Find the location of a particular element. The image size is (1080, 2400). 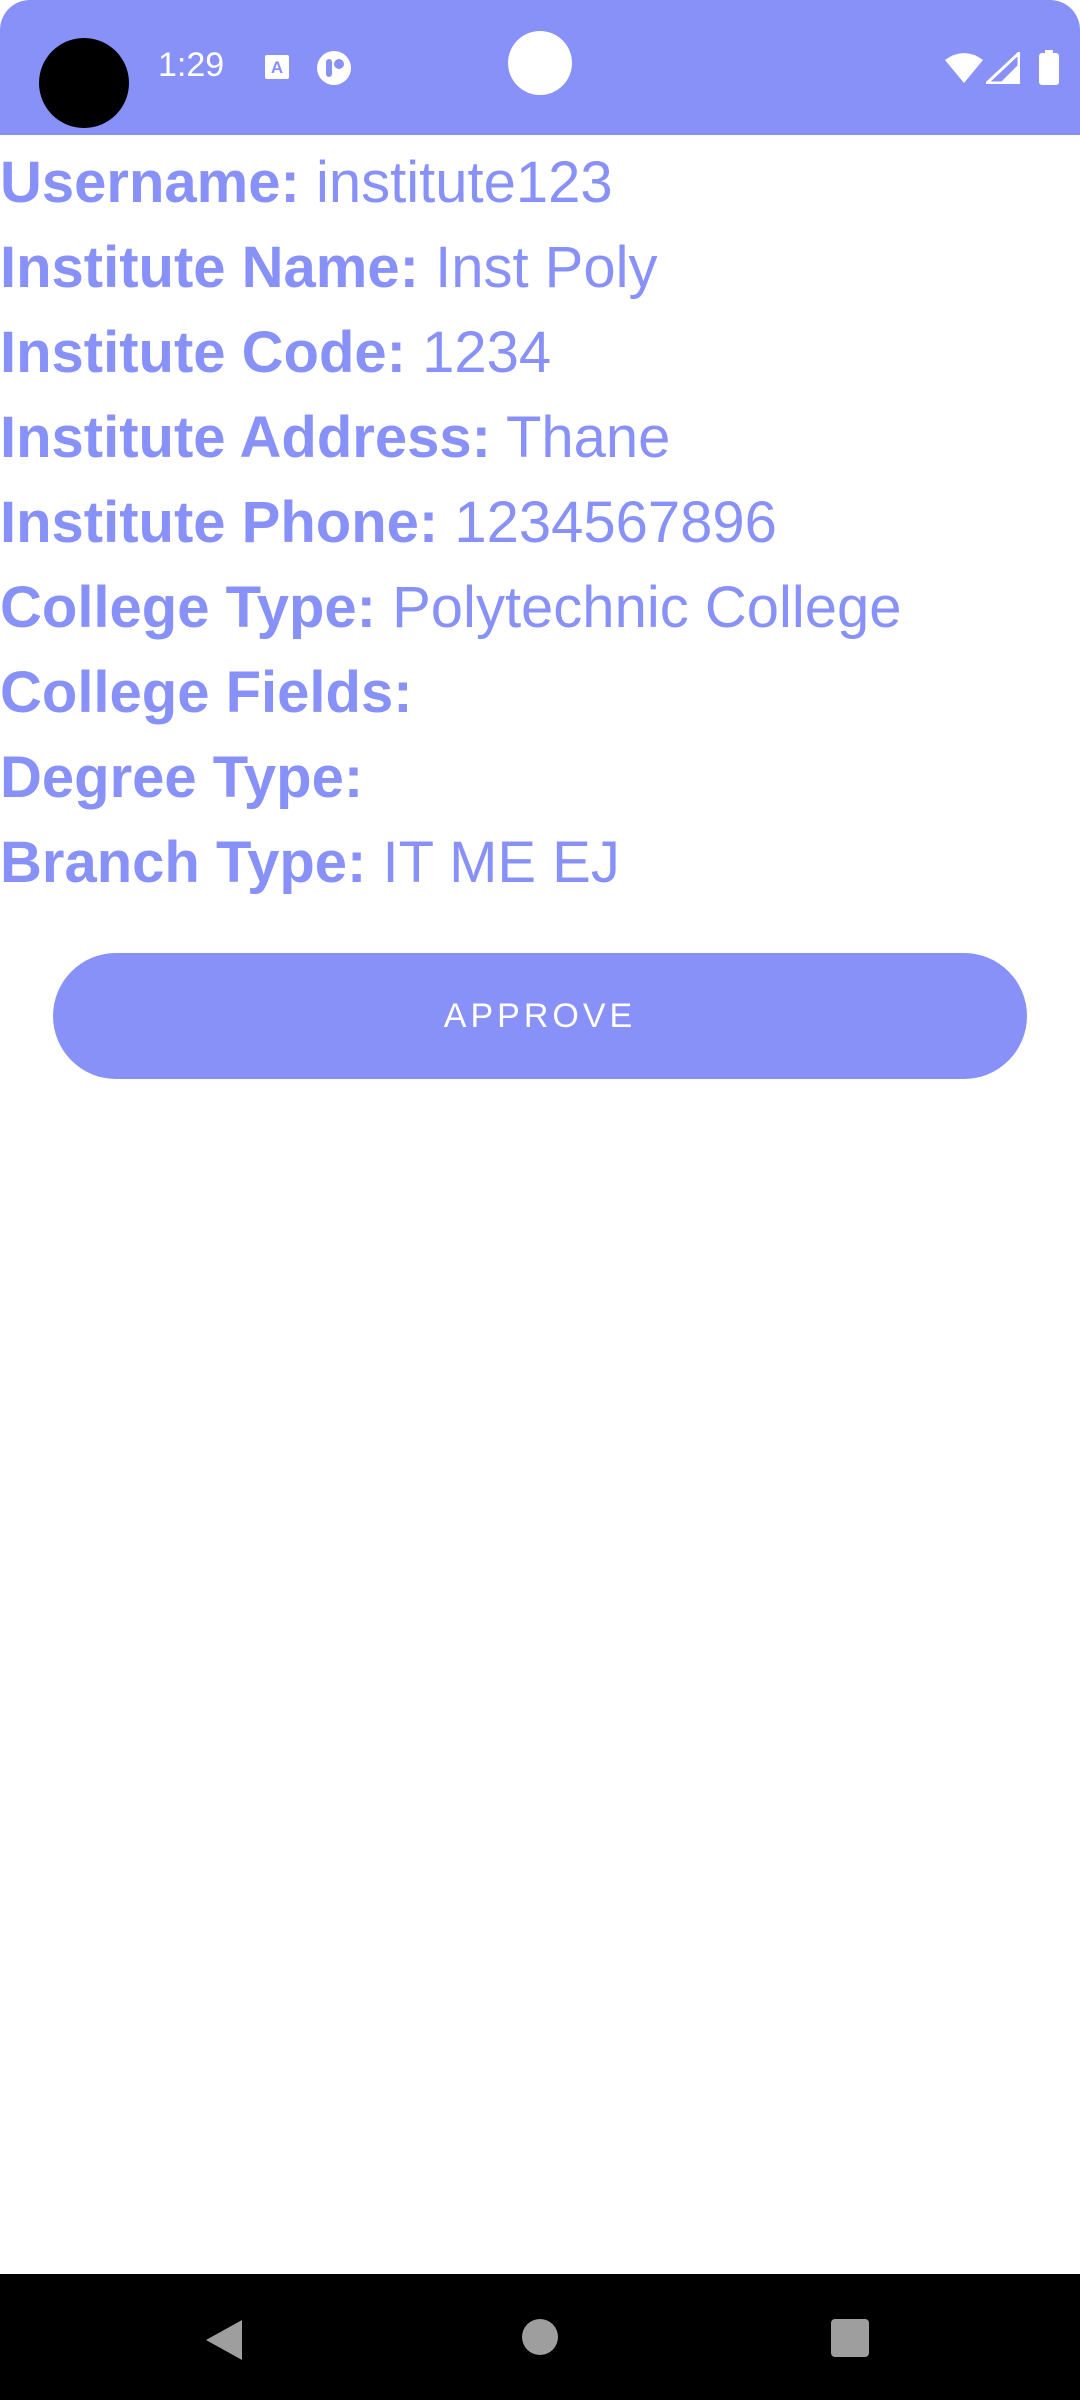

college-type-label: College Type: is located at coordinates (188, 607).